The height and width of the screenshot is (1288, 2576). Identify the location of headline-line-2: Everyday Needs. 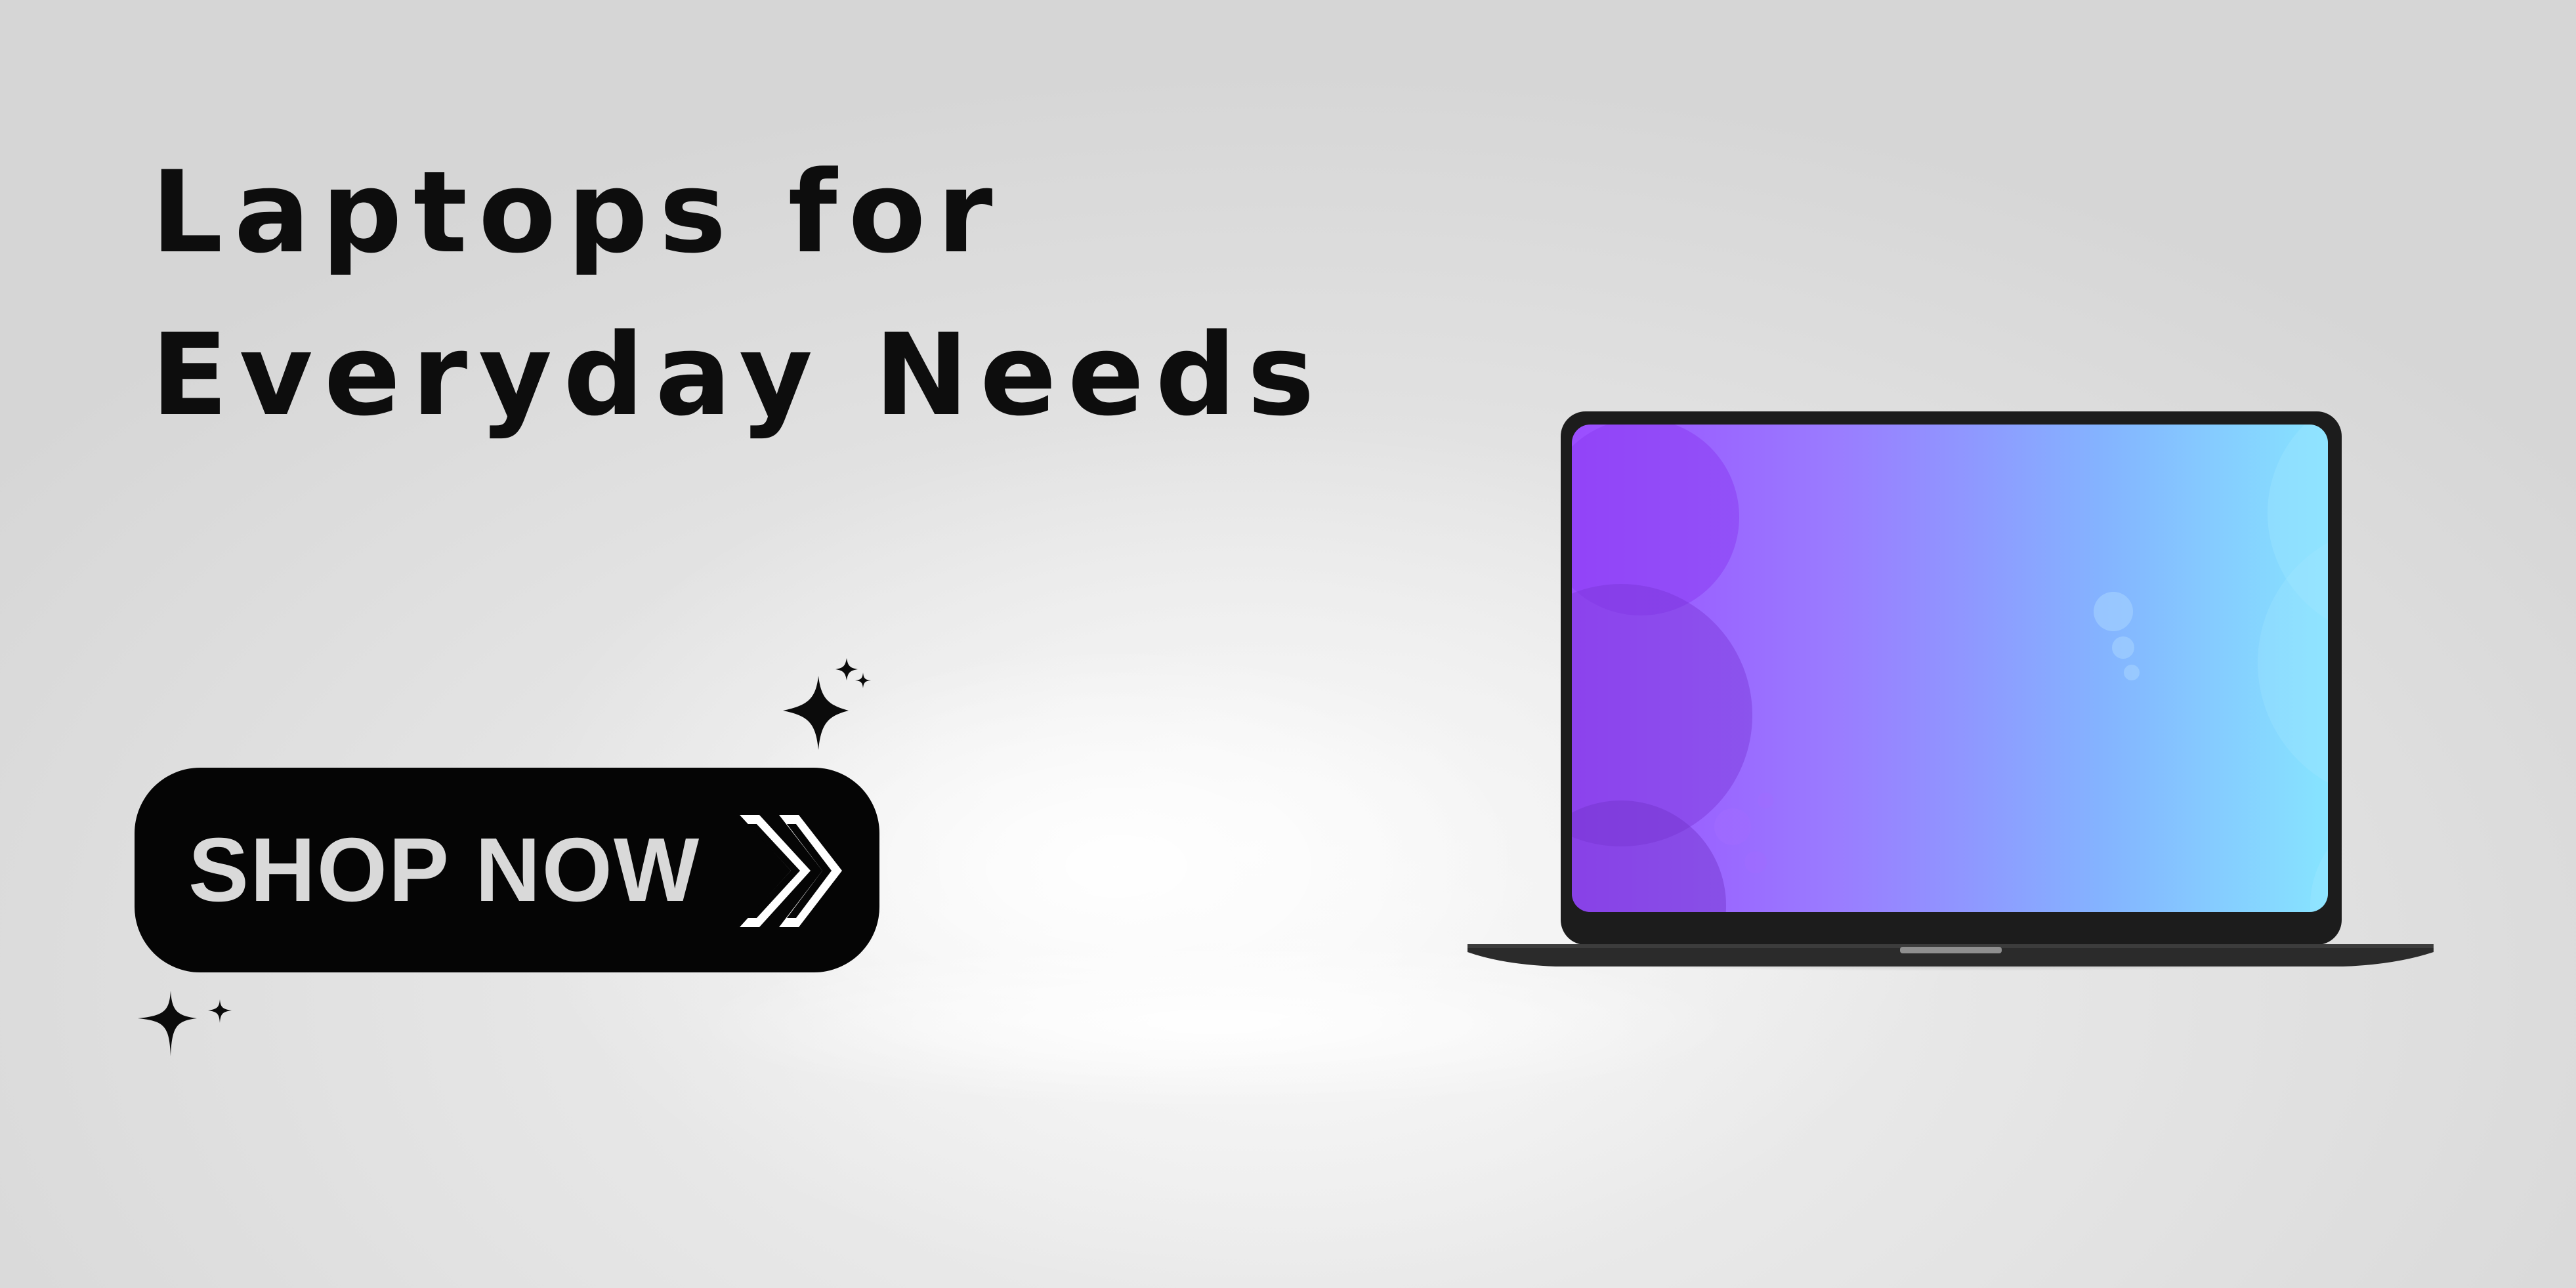
(738, 375).